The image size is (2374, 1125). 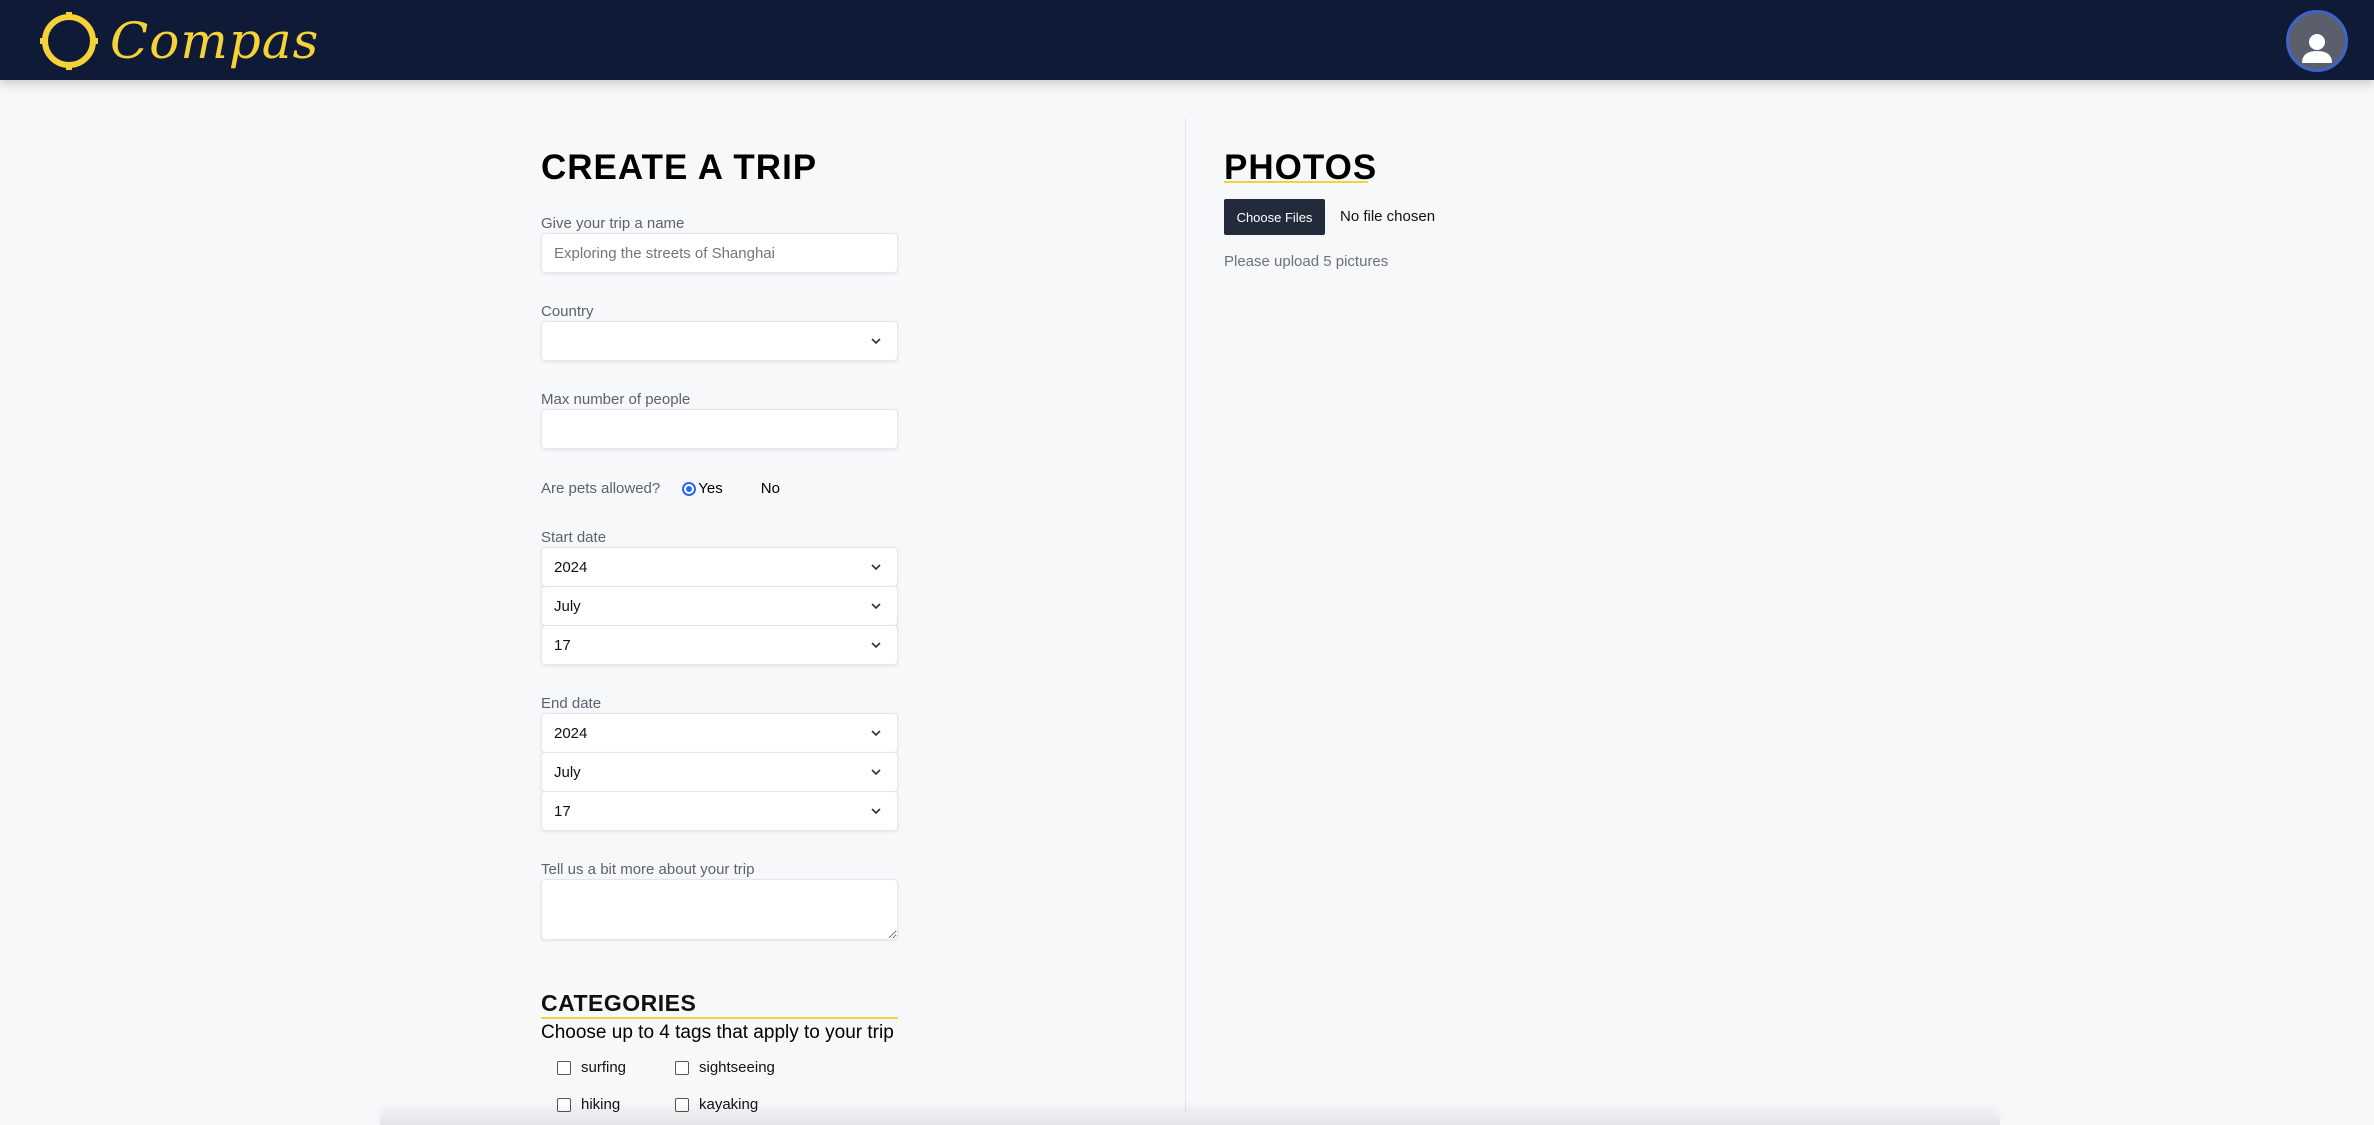 I want to click on start-year-value: 2024, so click(x=571, y=567).